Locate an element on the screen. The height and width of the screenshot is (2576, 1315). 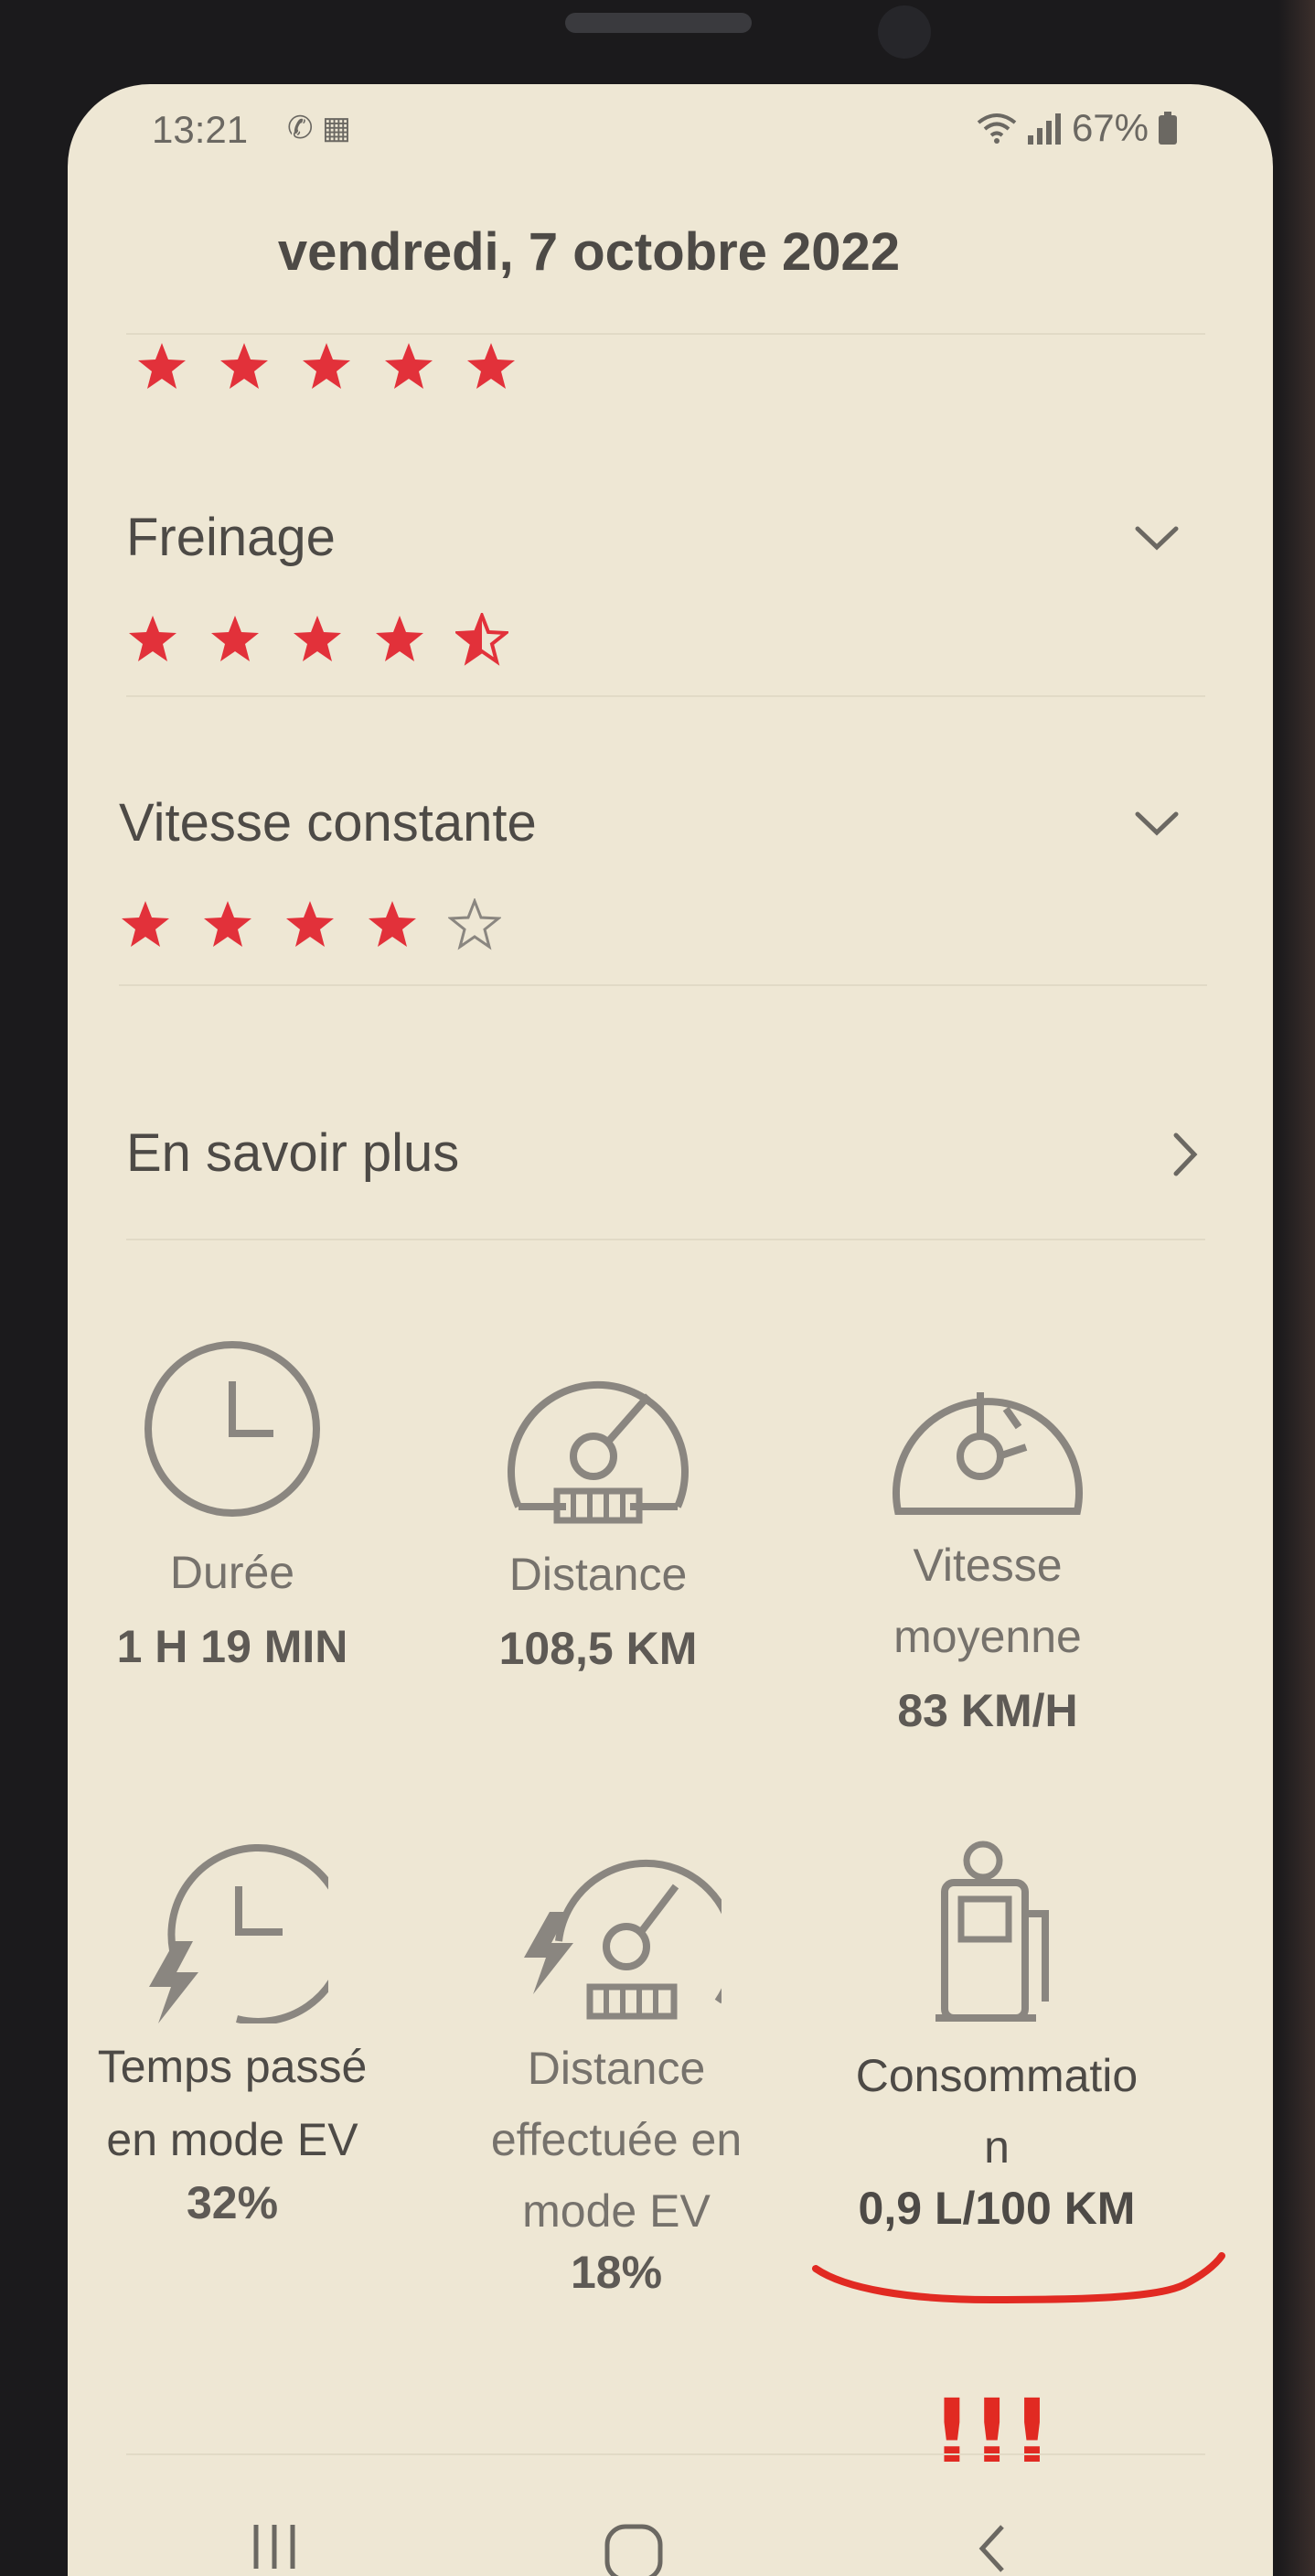
stat-label-line: moyenne is located at coordinates (987, 1637).